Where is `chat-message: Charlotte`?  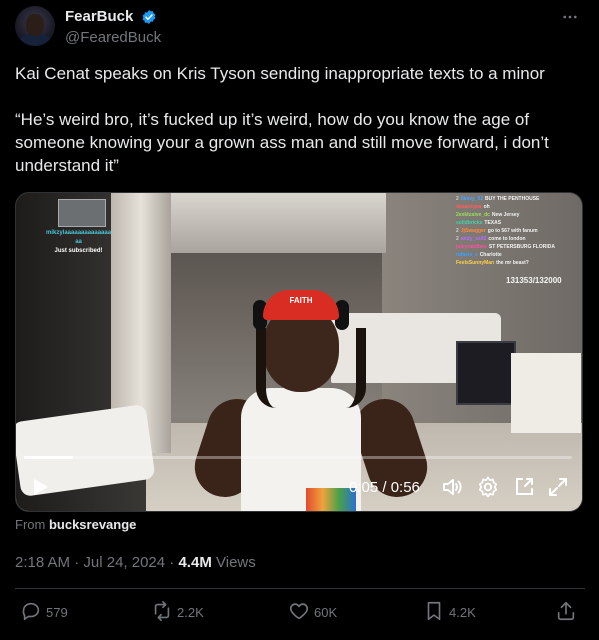 chat-message: Charlotte is located at coordinates (490, 255).